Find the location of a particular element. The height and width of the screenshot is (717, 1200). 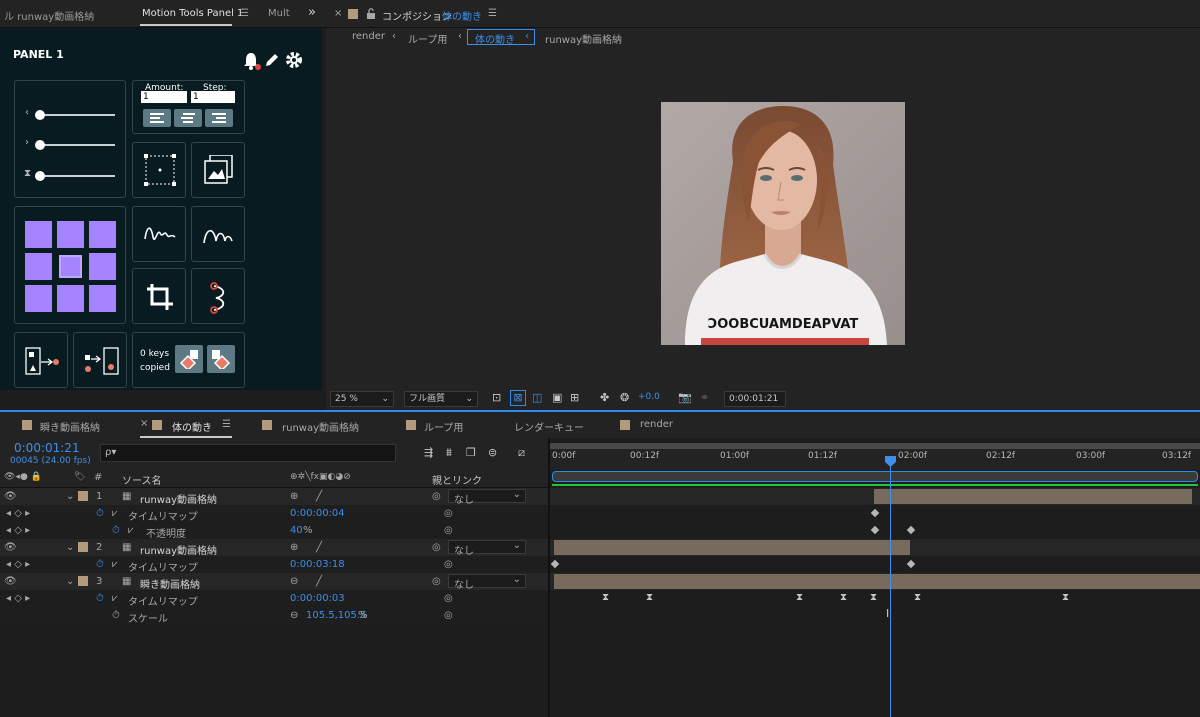

snapshot-camera-icon: 📷 is located at coordinates (685, 397).